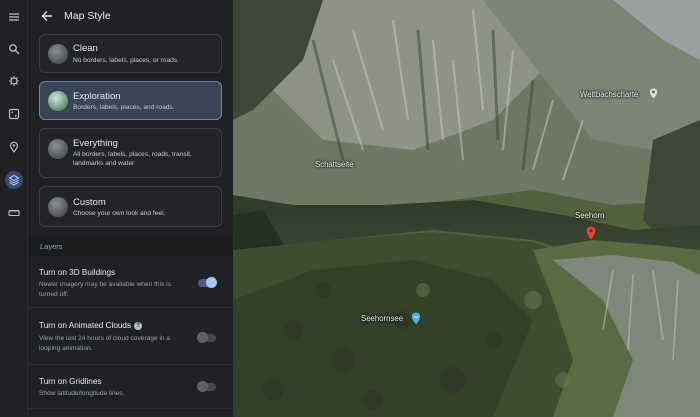  Describe the element at coordinates (589, 215) in the screenshot. I see `map-label-seehorn: Seehorn` at that location.